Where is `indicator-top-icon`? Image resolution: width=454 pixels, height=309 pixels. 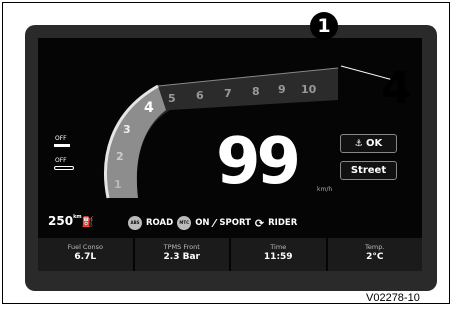
indicator-top-icon is located at coordinates (62, 145).